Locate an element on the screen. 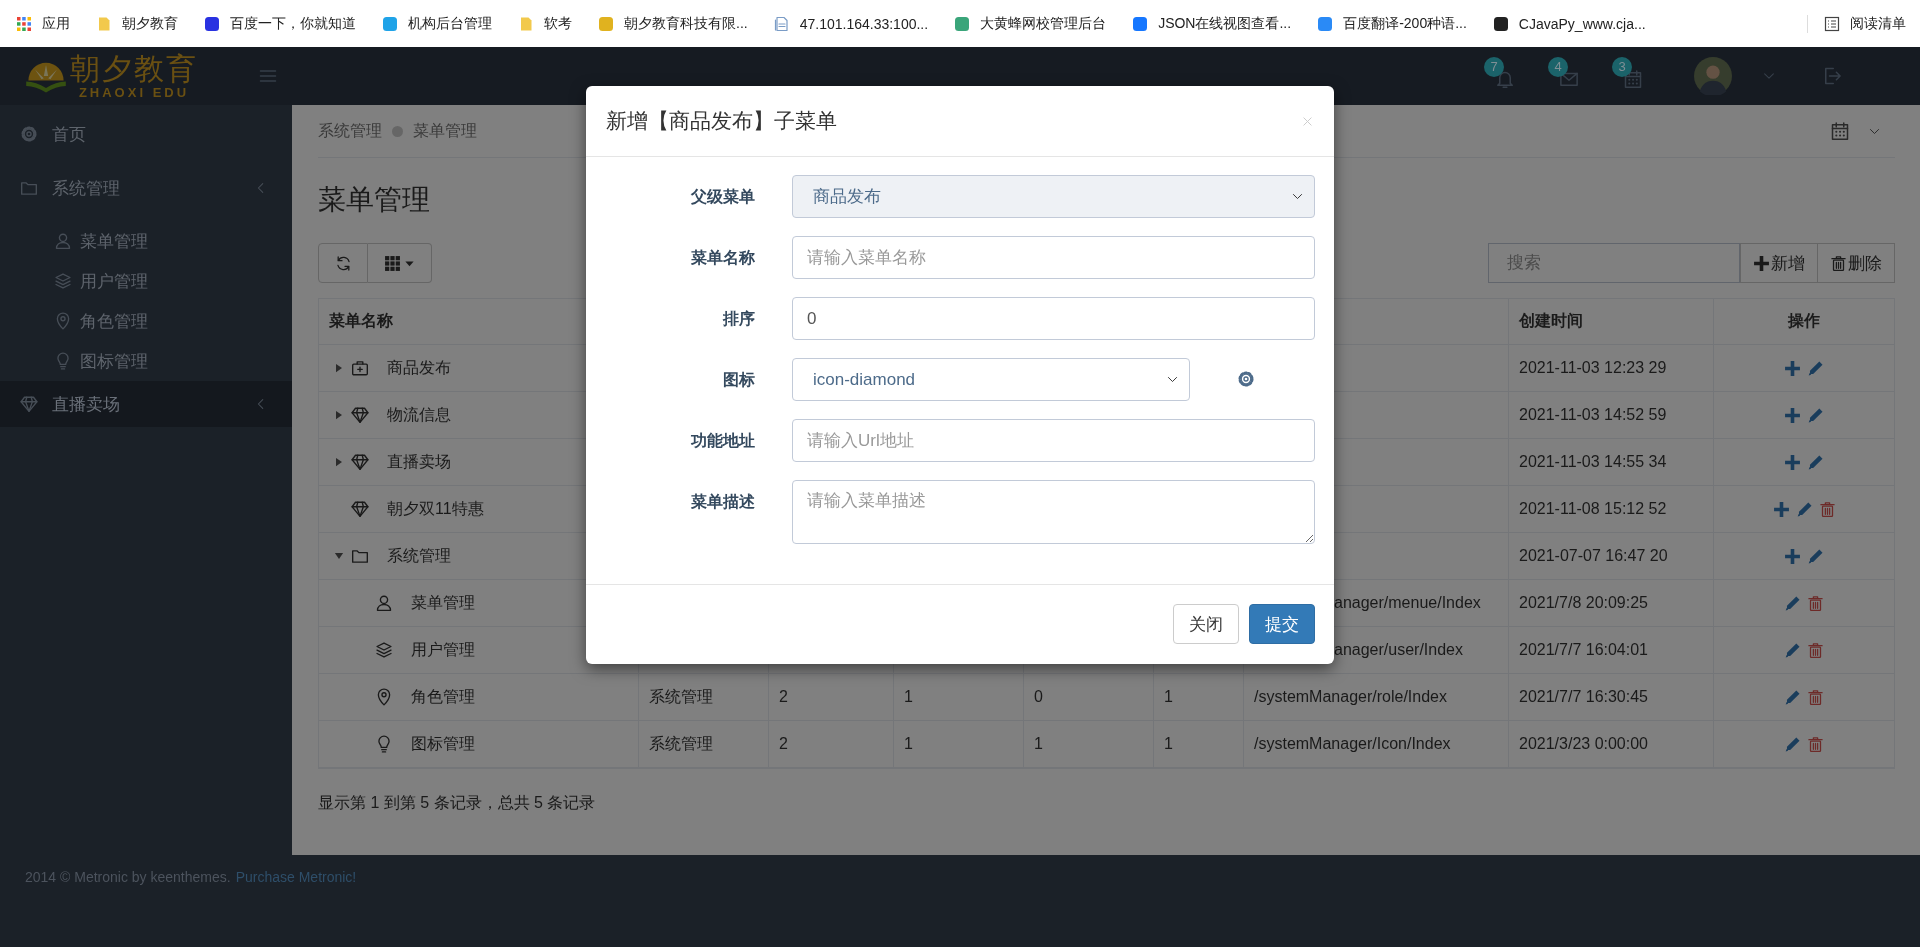 This screenshot has height=947, width=1920. bookmark-link: 软考 is located at coordinates (558, 23).